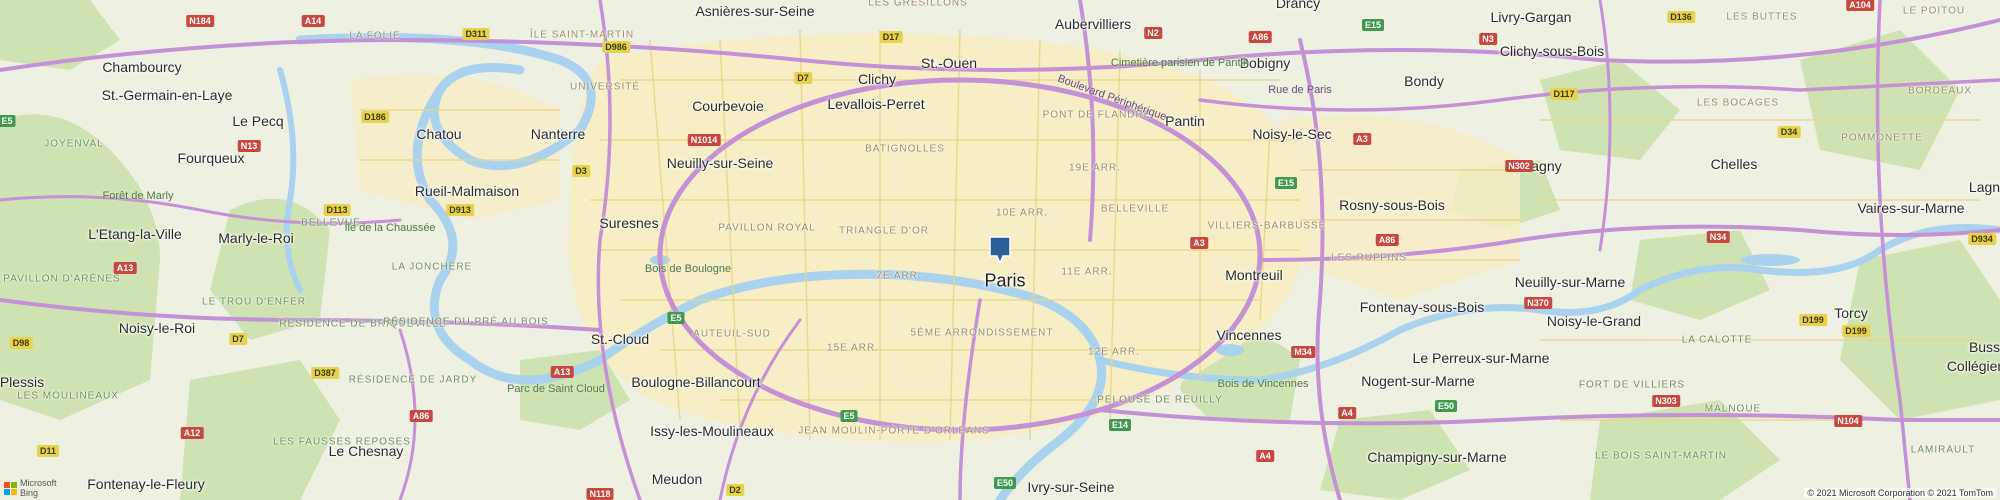 This screenshot has height=500, width=2000. I want to click on road-shield: A4, so click(1347, 413).